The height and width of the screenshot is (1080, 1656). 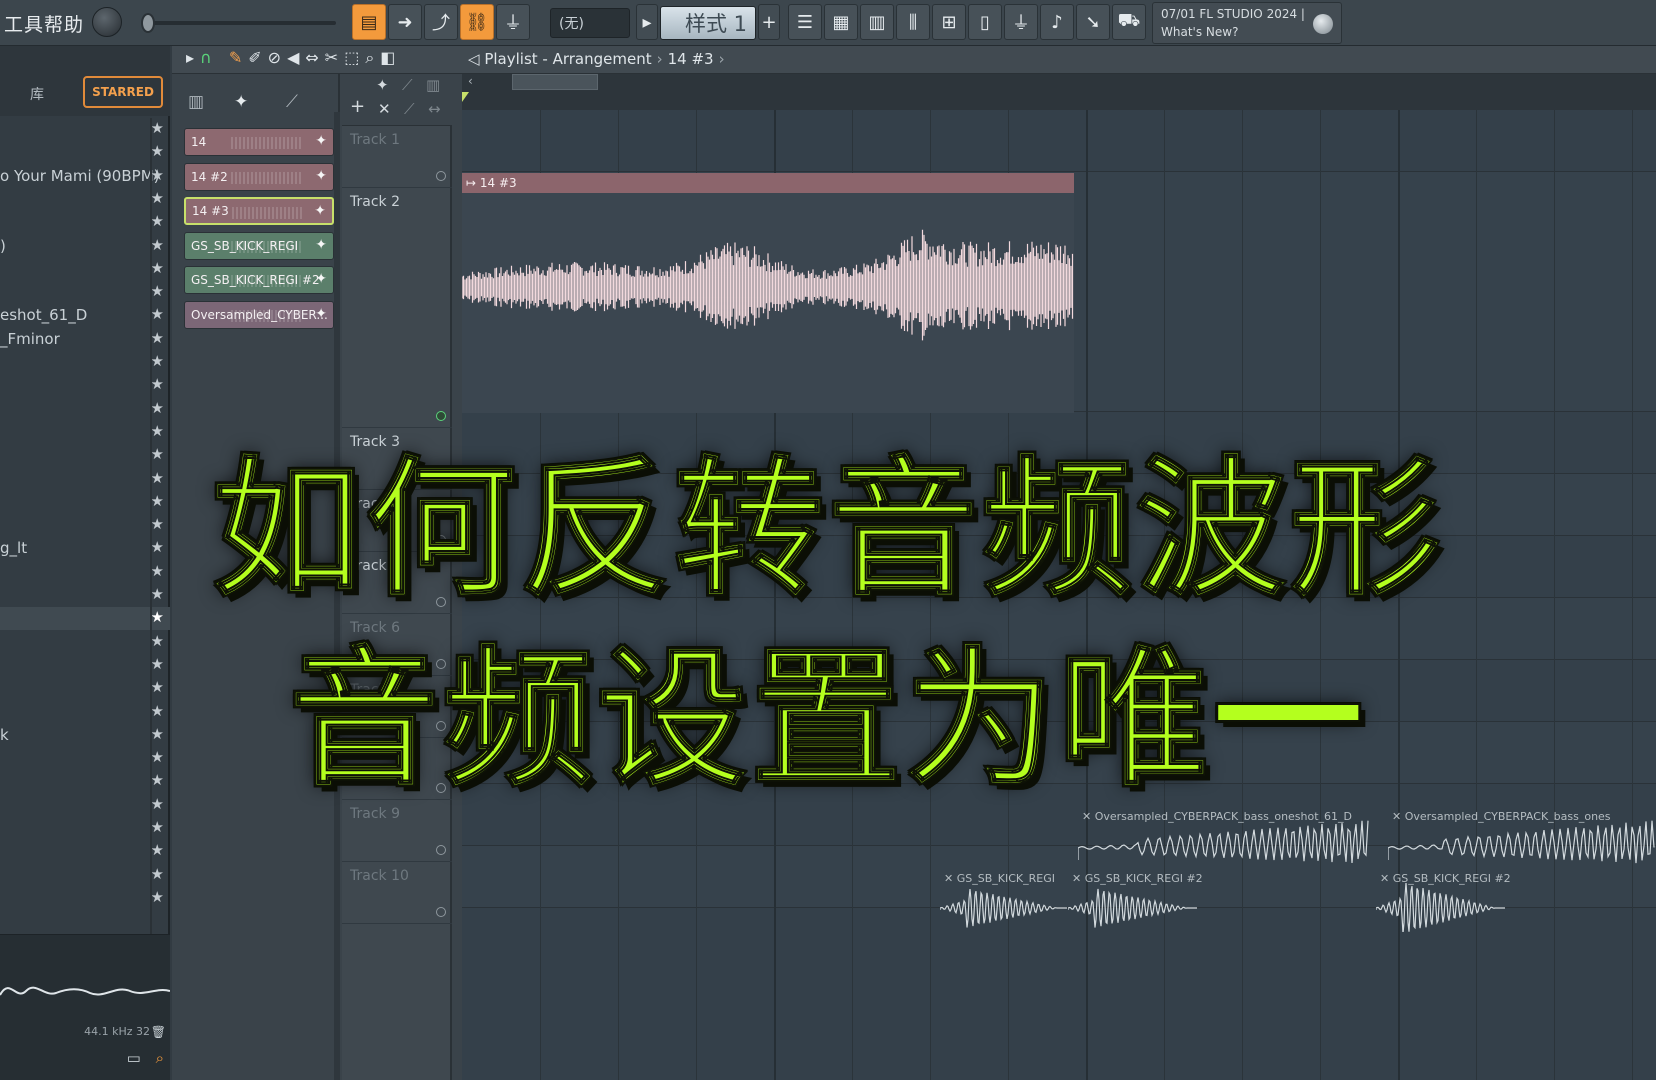 I want to click on channel-rack-icon: ▥, so click(x=877, y=22).